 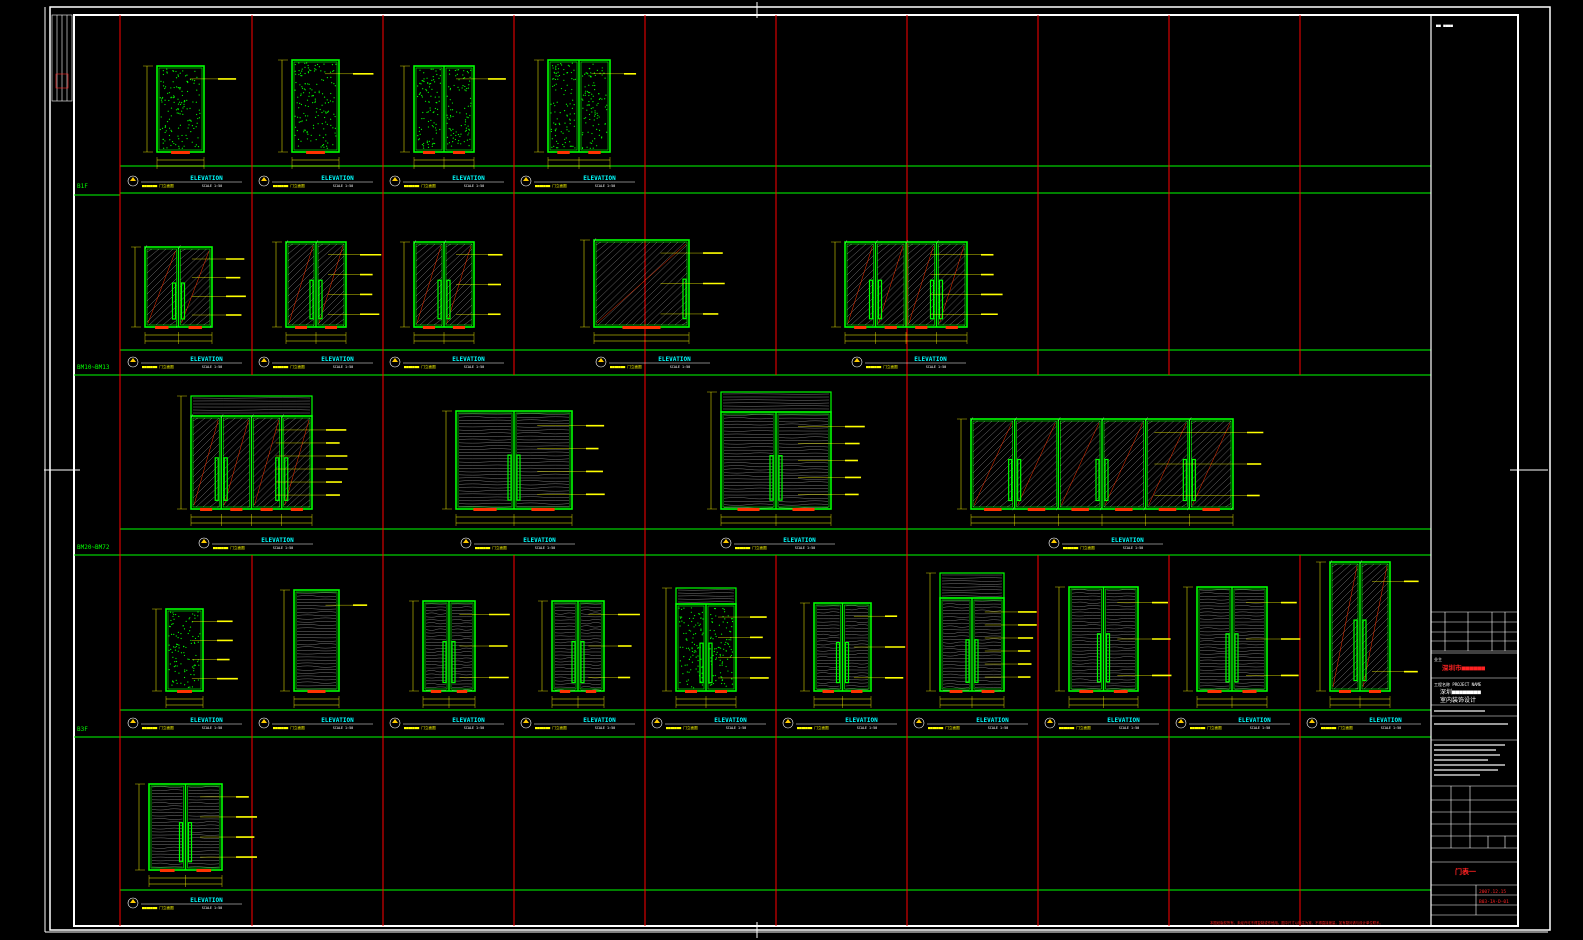 What do you see at coordinates (82, 186) in the screenshot?
I see `row-label-1: B1F` at bounding box center [82, 186].